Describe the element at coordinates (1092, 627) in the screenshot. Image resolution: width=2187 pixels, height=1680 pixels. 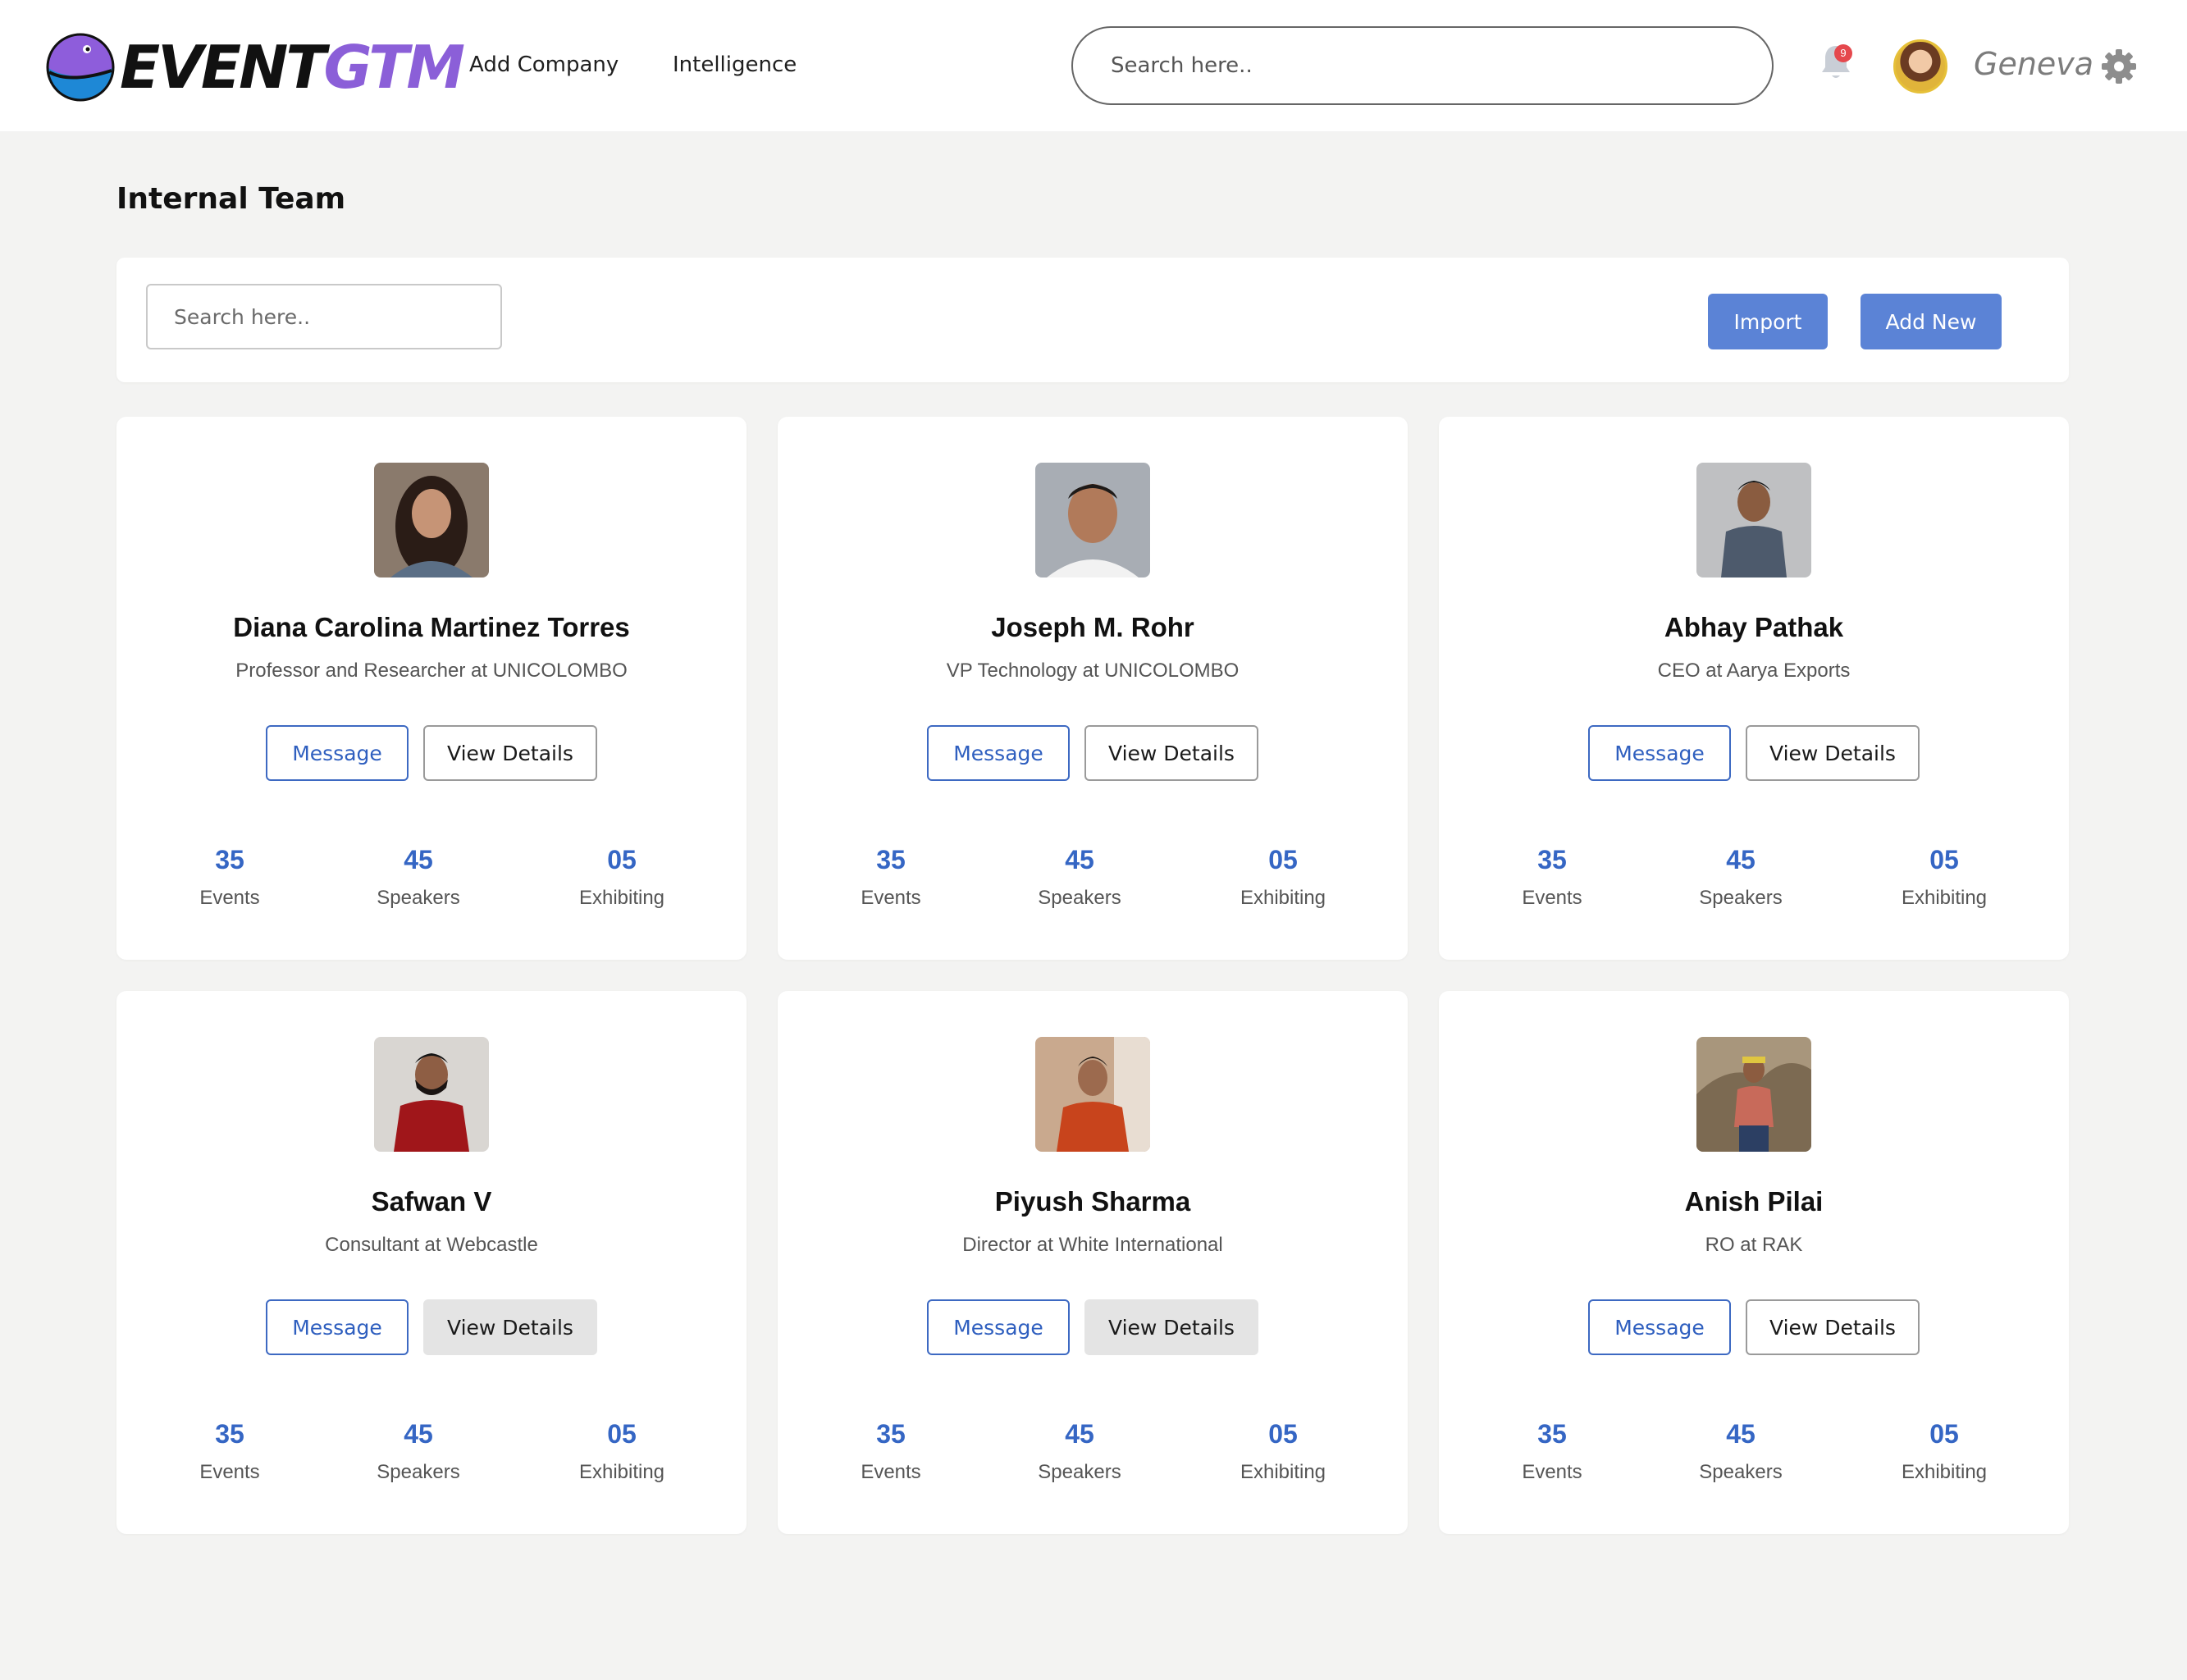
I see `member-name: Joseph M. Rohr` at that location.